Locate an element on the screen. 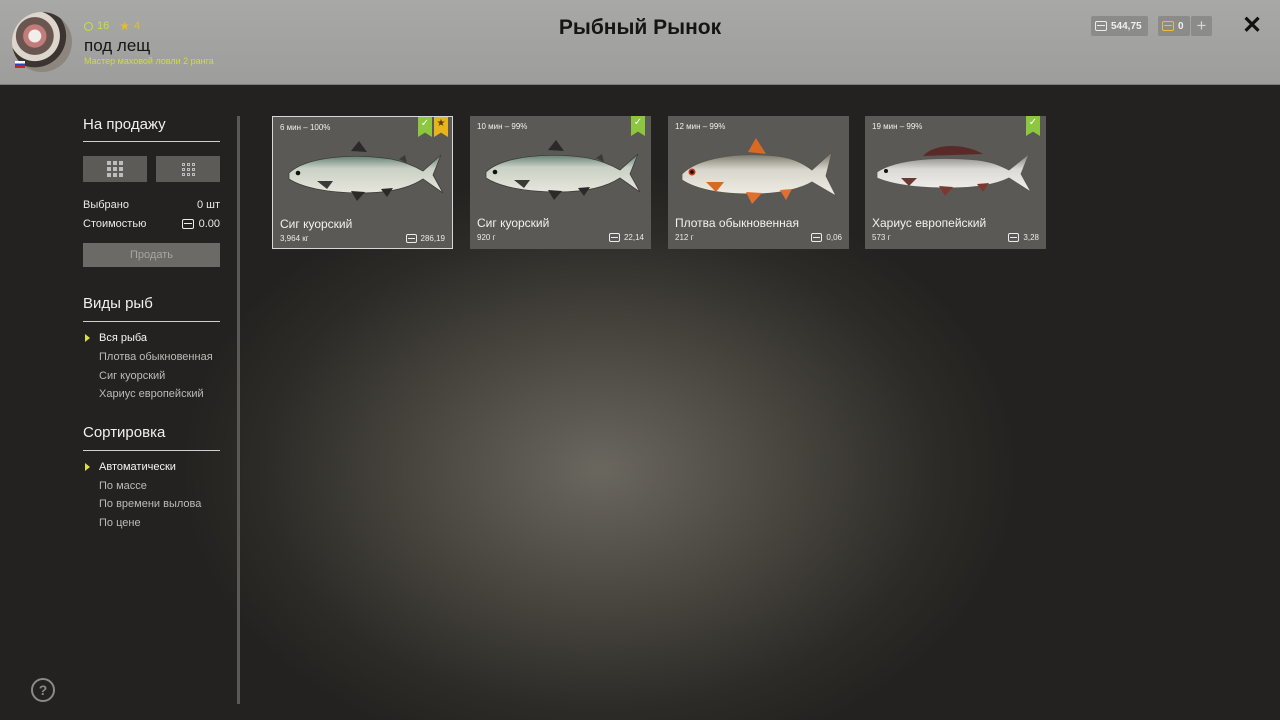 This screenshot has height=720, width=1280. fish-name: Хариус европейский is located at coordinates (929, 223).